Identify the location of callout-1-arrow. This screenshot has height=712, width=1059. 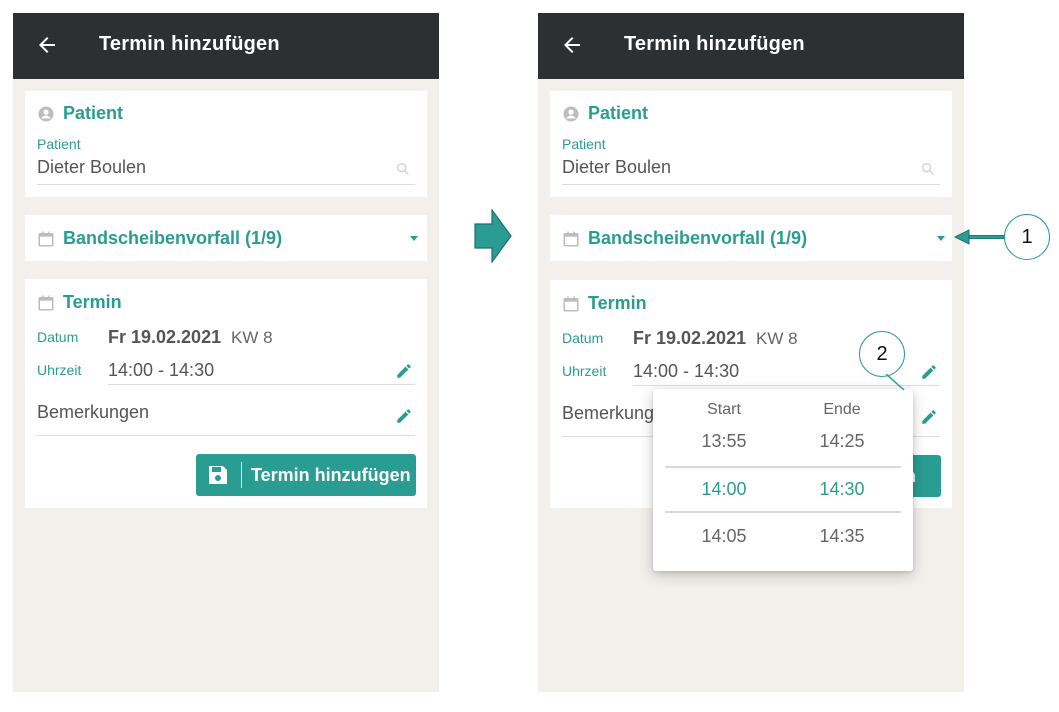
(980, 237).